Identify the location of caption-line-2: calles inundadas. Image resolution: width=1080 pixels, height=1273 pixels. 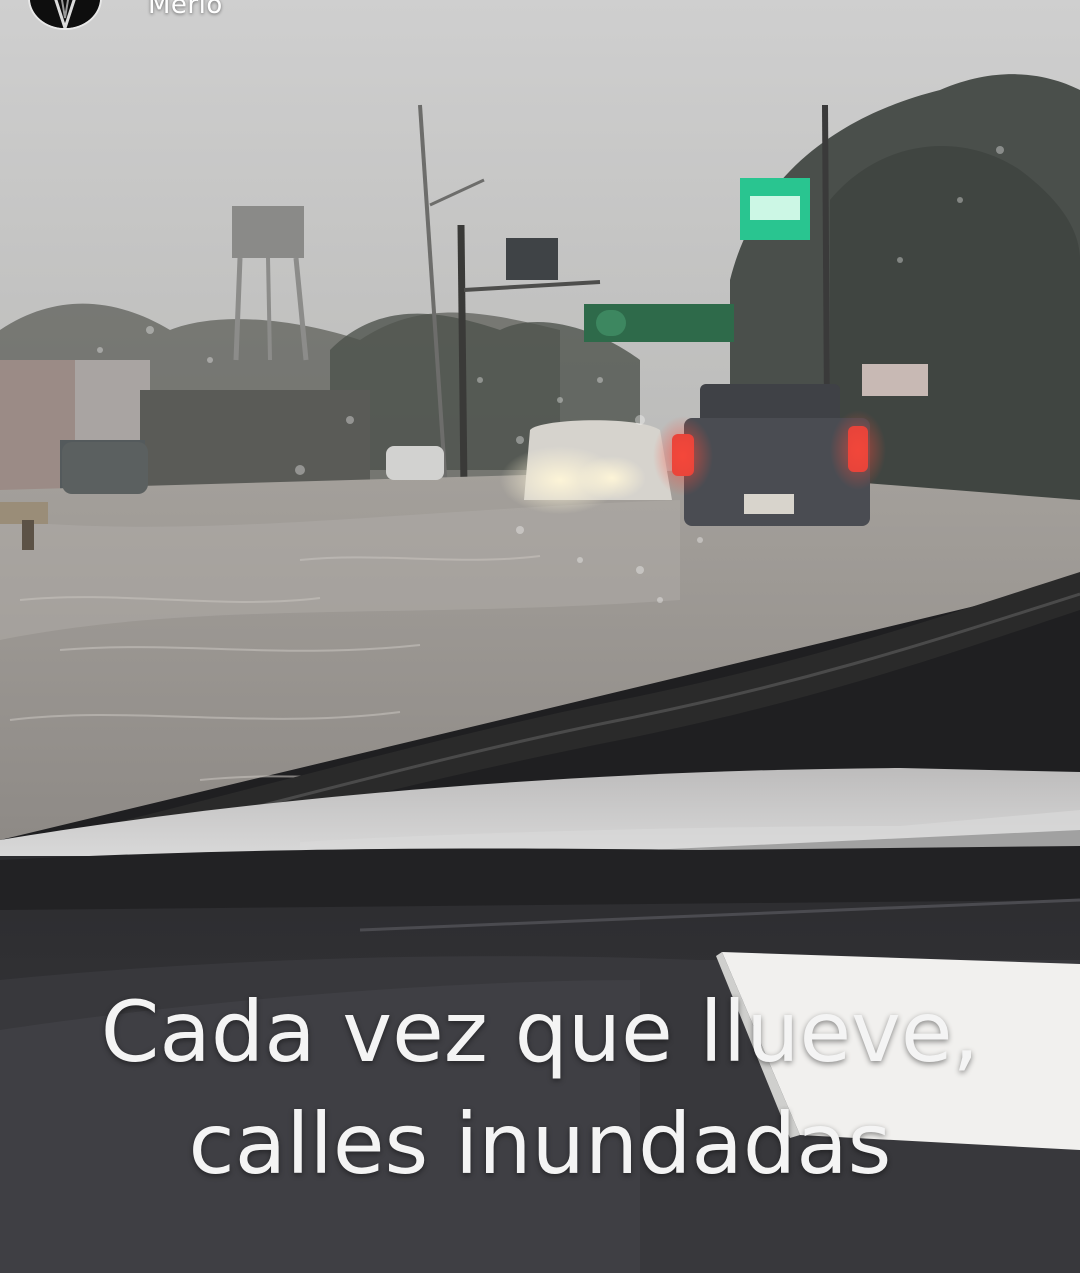
(540, 1144).